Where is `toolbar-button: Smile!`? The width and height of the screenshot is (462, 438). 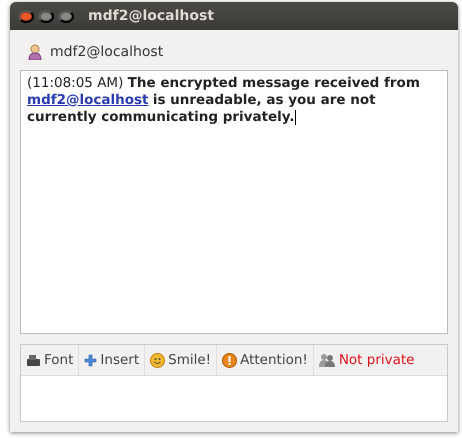 toolbar-button: Smile! is located at coordinates (181, 360).